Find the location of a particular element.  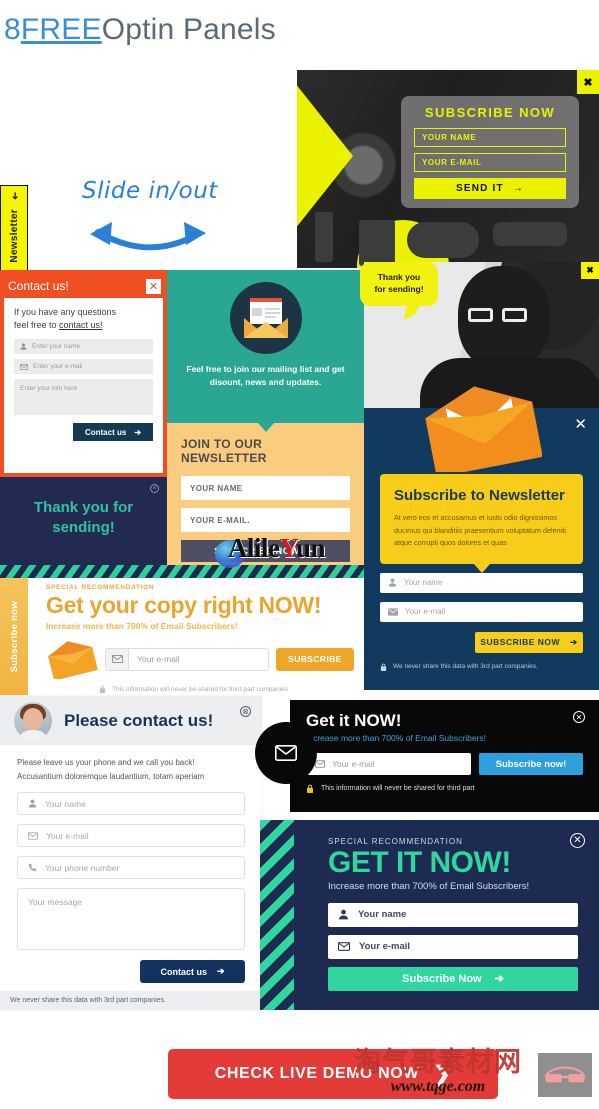

orange-envelope-icon is located at coordinates (483, 429).